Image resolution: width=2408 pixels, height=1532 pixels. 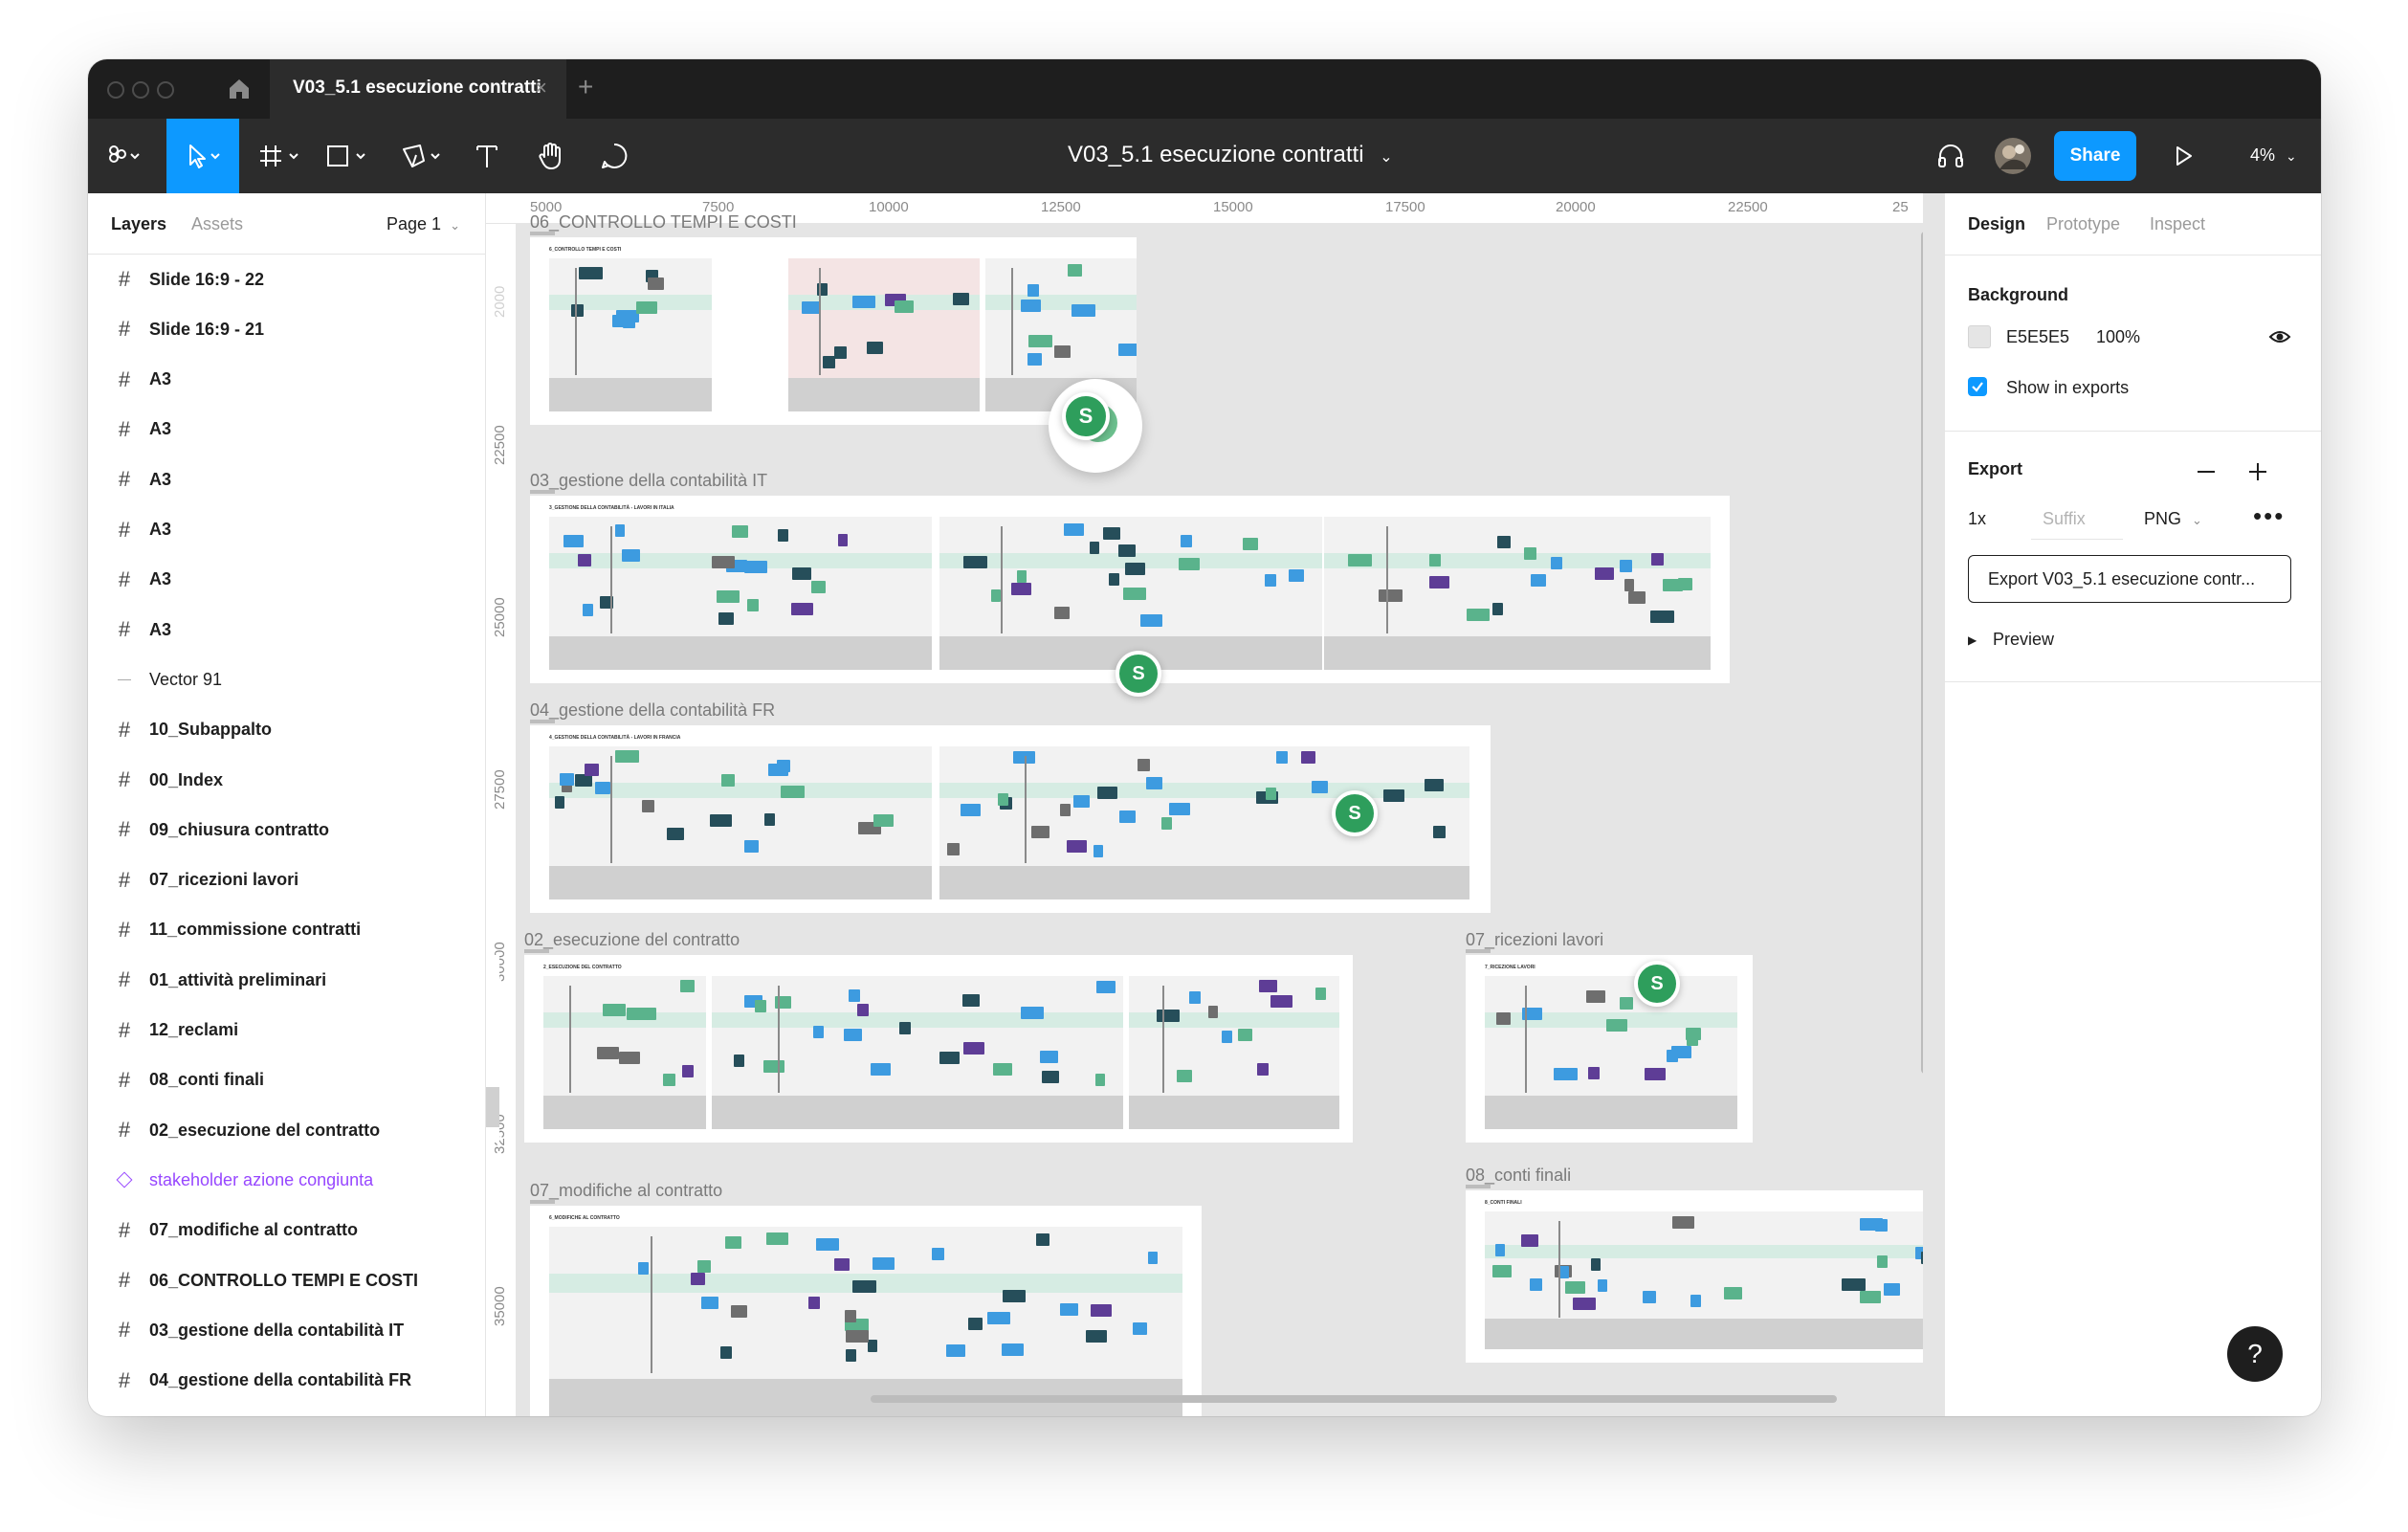 What do you see at coordinates (1951, 156) in the screenshot?
I see `headphones-icon` at bounding box center [1951, 156].